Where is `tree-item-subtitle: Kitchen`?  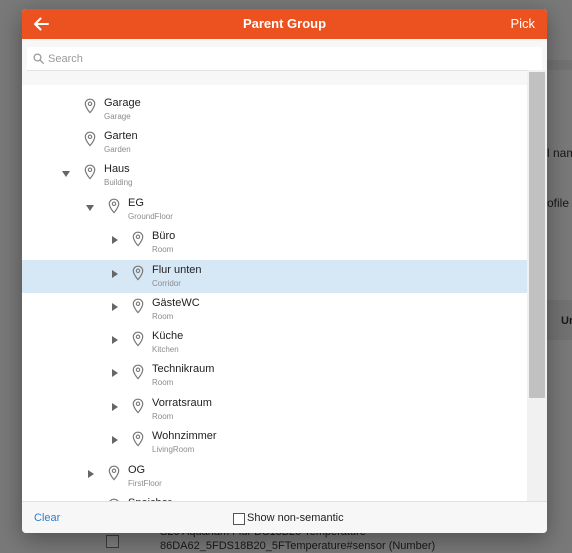 tree-item-subtitle: Kitchen is located at coordinates (165, 349).